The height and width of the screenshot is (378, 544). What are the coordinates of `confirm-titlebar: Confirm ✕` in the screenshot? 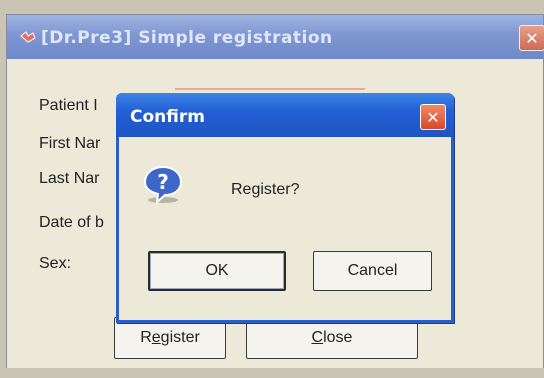 It's located at (285, 115).